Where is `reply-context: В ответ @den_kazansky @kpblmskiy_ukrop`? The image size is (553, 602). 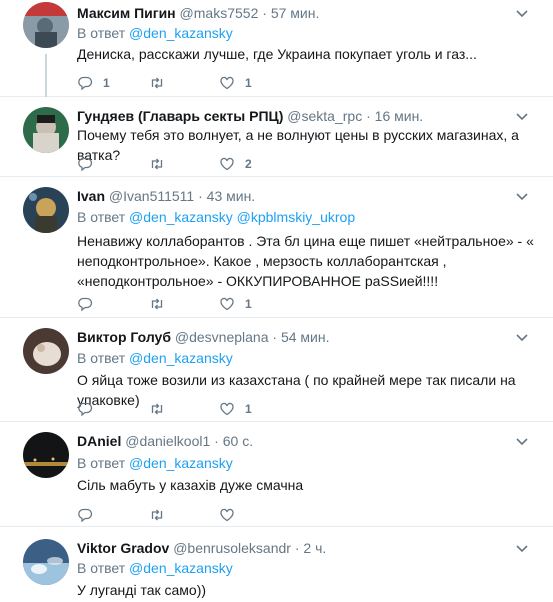 reply-context: В ответ @den_kazansky @kpblmskiy_ukrop is located at coordinates (216, 217).